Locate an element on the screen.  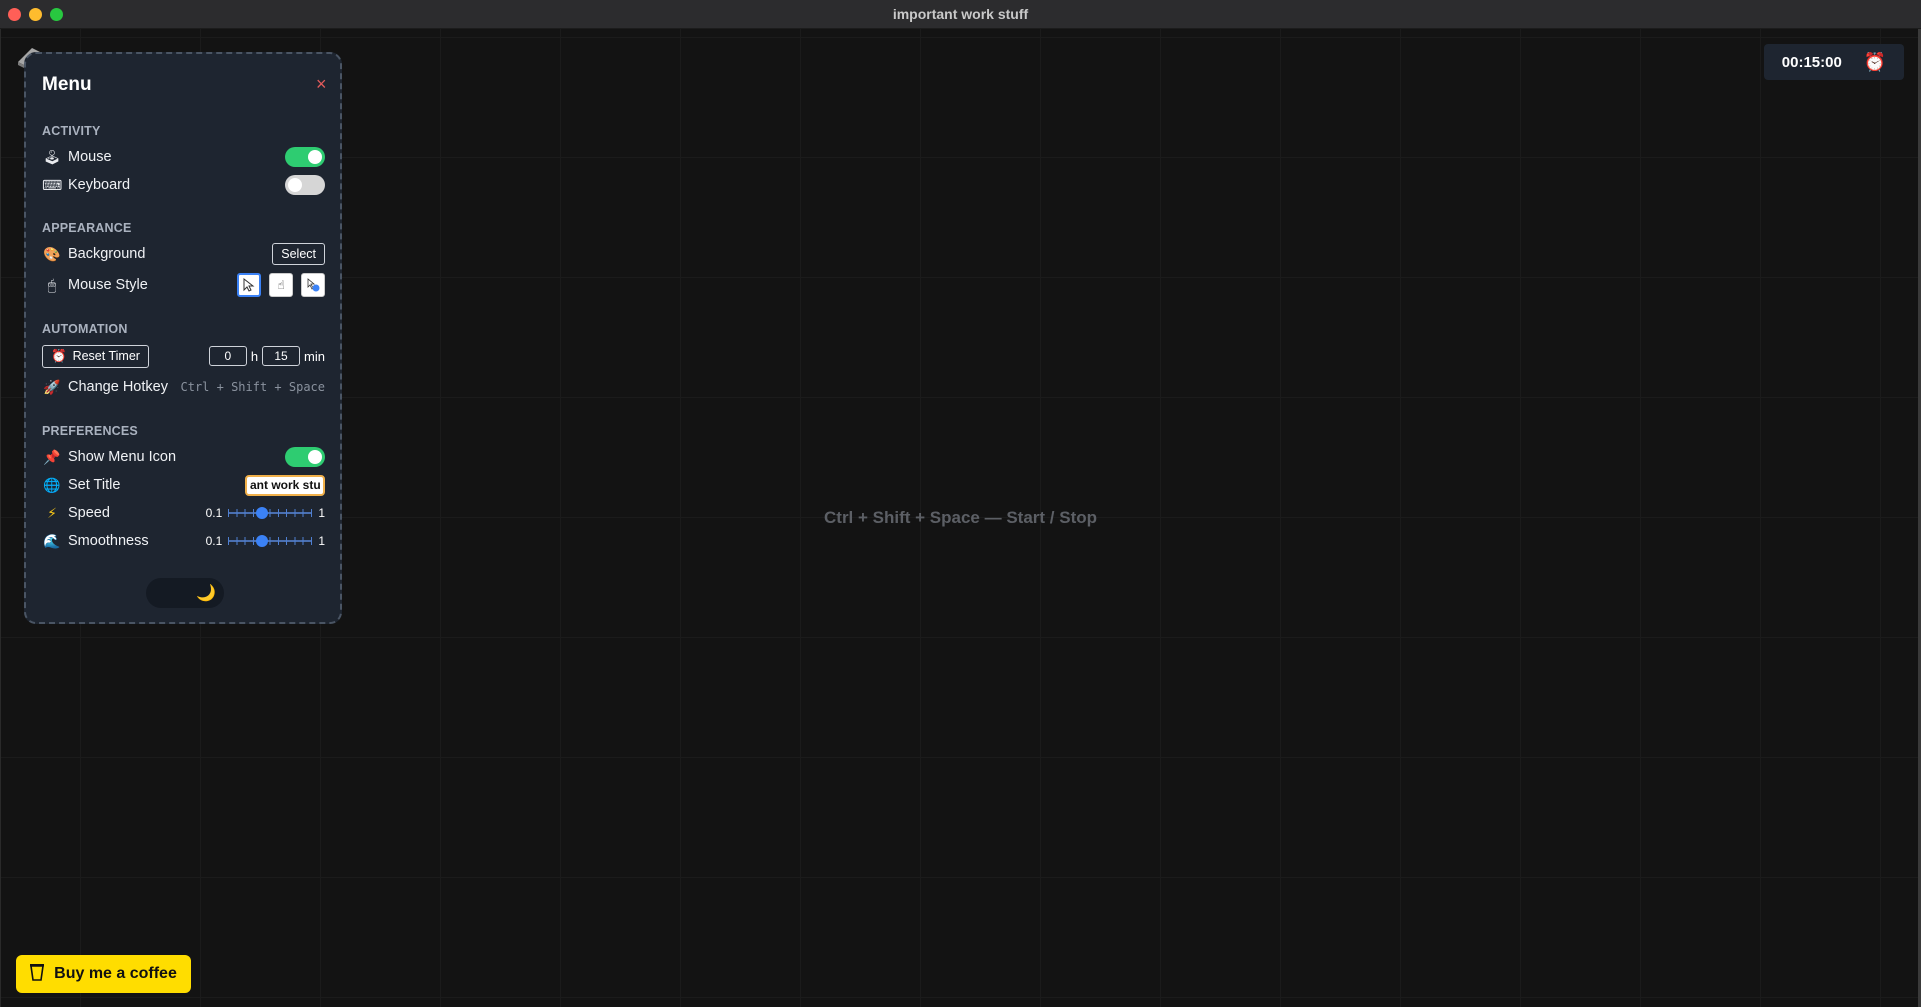
keyboard-row: ⌨ Keyboard is located at coordinates (183, 185).